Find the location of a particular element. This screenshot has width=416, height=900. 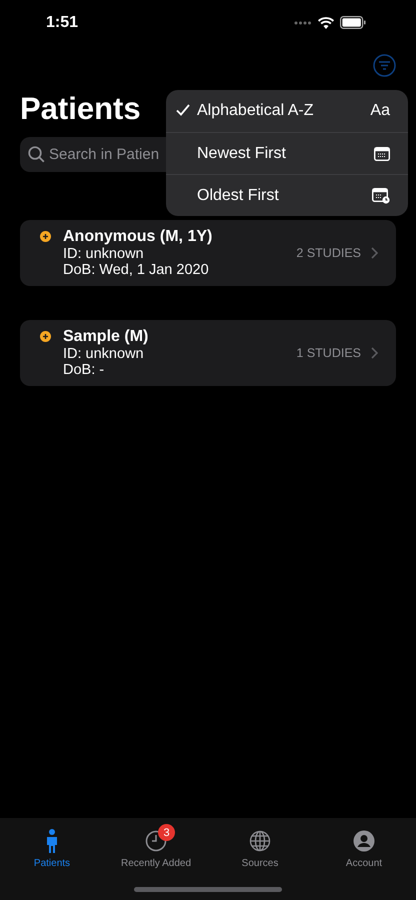

menu-label: Oldest First is located at coordinates (238, 195).